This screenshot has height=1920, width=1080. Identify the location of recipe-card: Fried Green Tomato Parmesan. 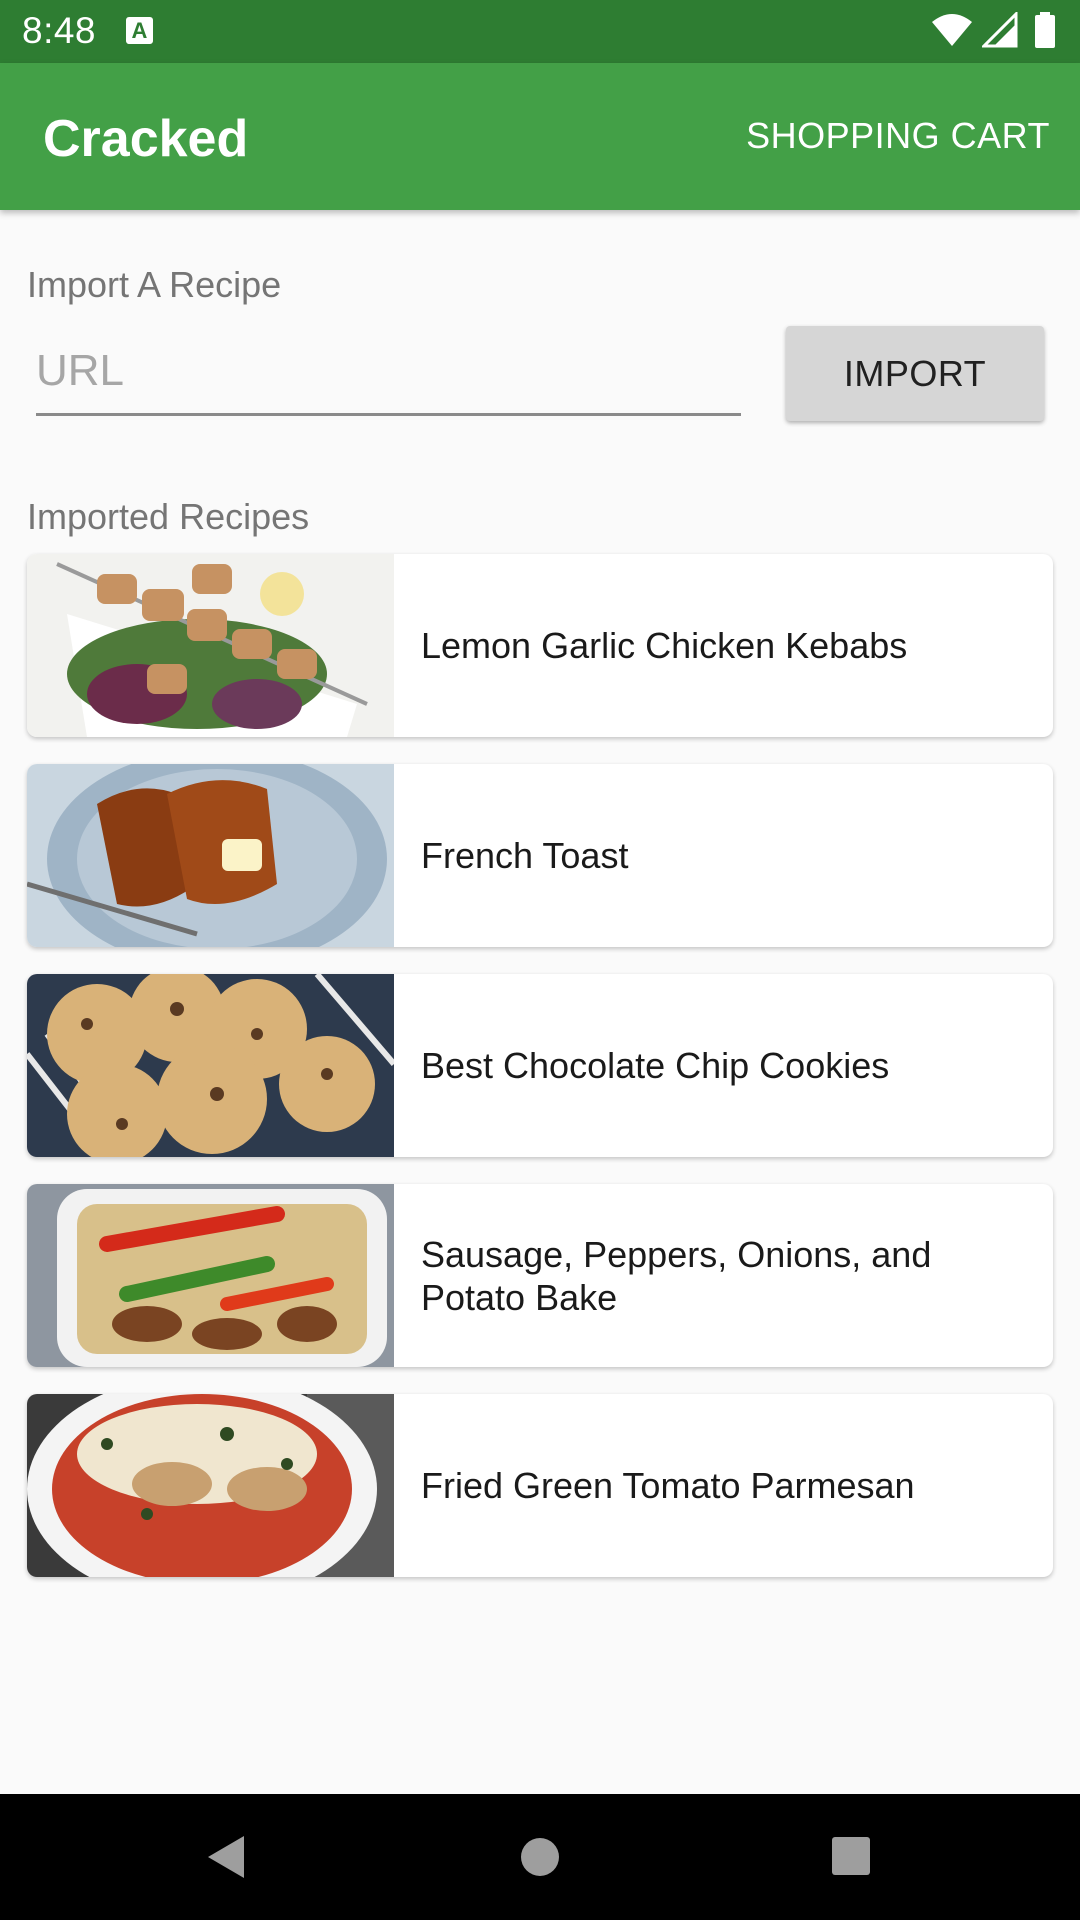
(540, 1485).